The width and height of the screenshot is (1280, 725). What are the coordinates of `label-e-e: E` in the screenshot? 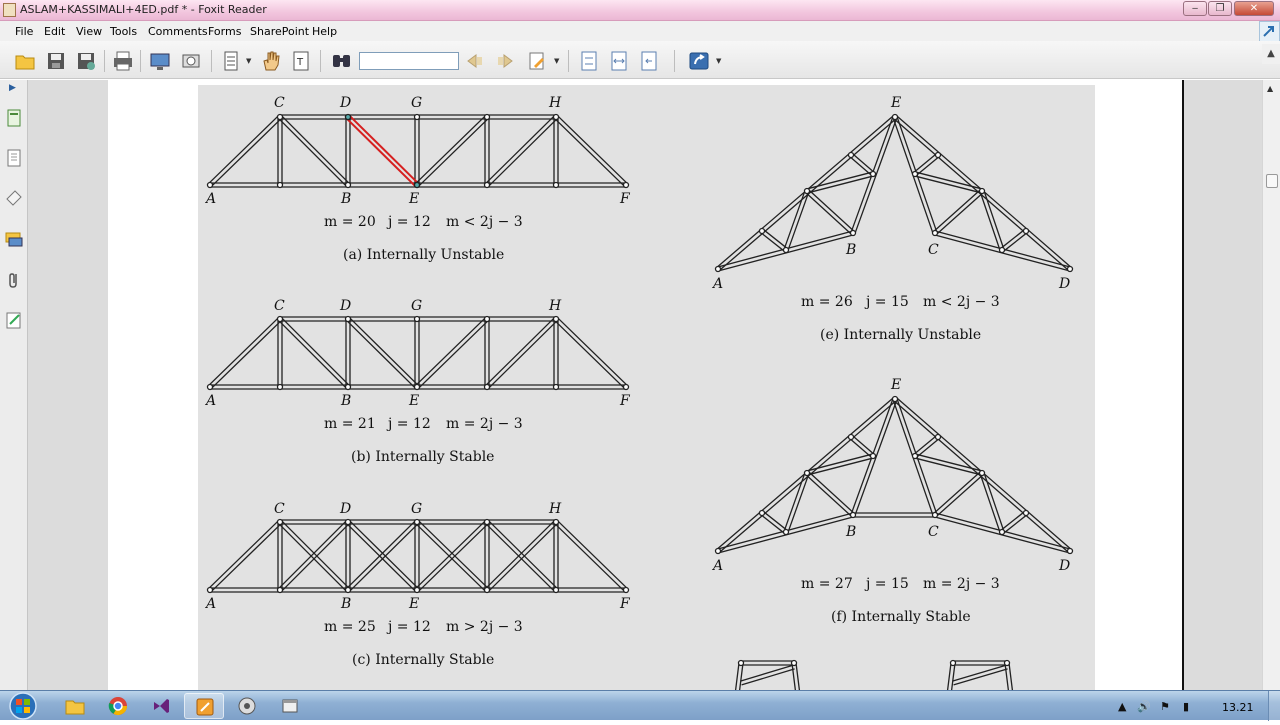 It's located at (895, 103).